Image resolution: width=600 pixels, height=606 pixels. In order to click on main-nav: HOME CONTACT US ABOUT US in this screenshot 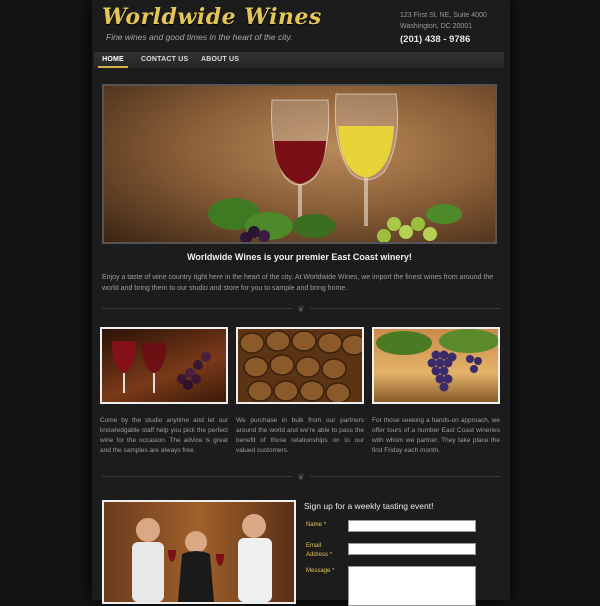, I will do `click(299, 60)`.